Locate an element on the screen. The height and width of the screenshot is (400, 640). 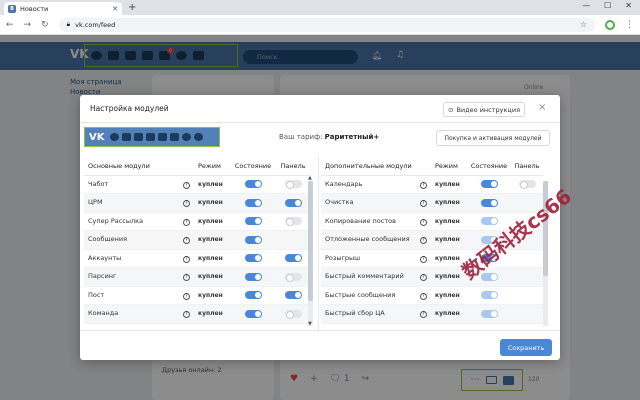
module-row: Пост? куплен is located at coordinates (197, 295).